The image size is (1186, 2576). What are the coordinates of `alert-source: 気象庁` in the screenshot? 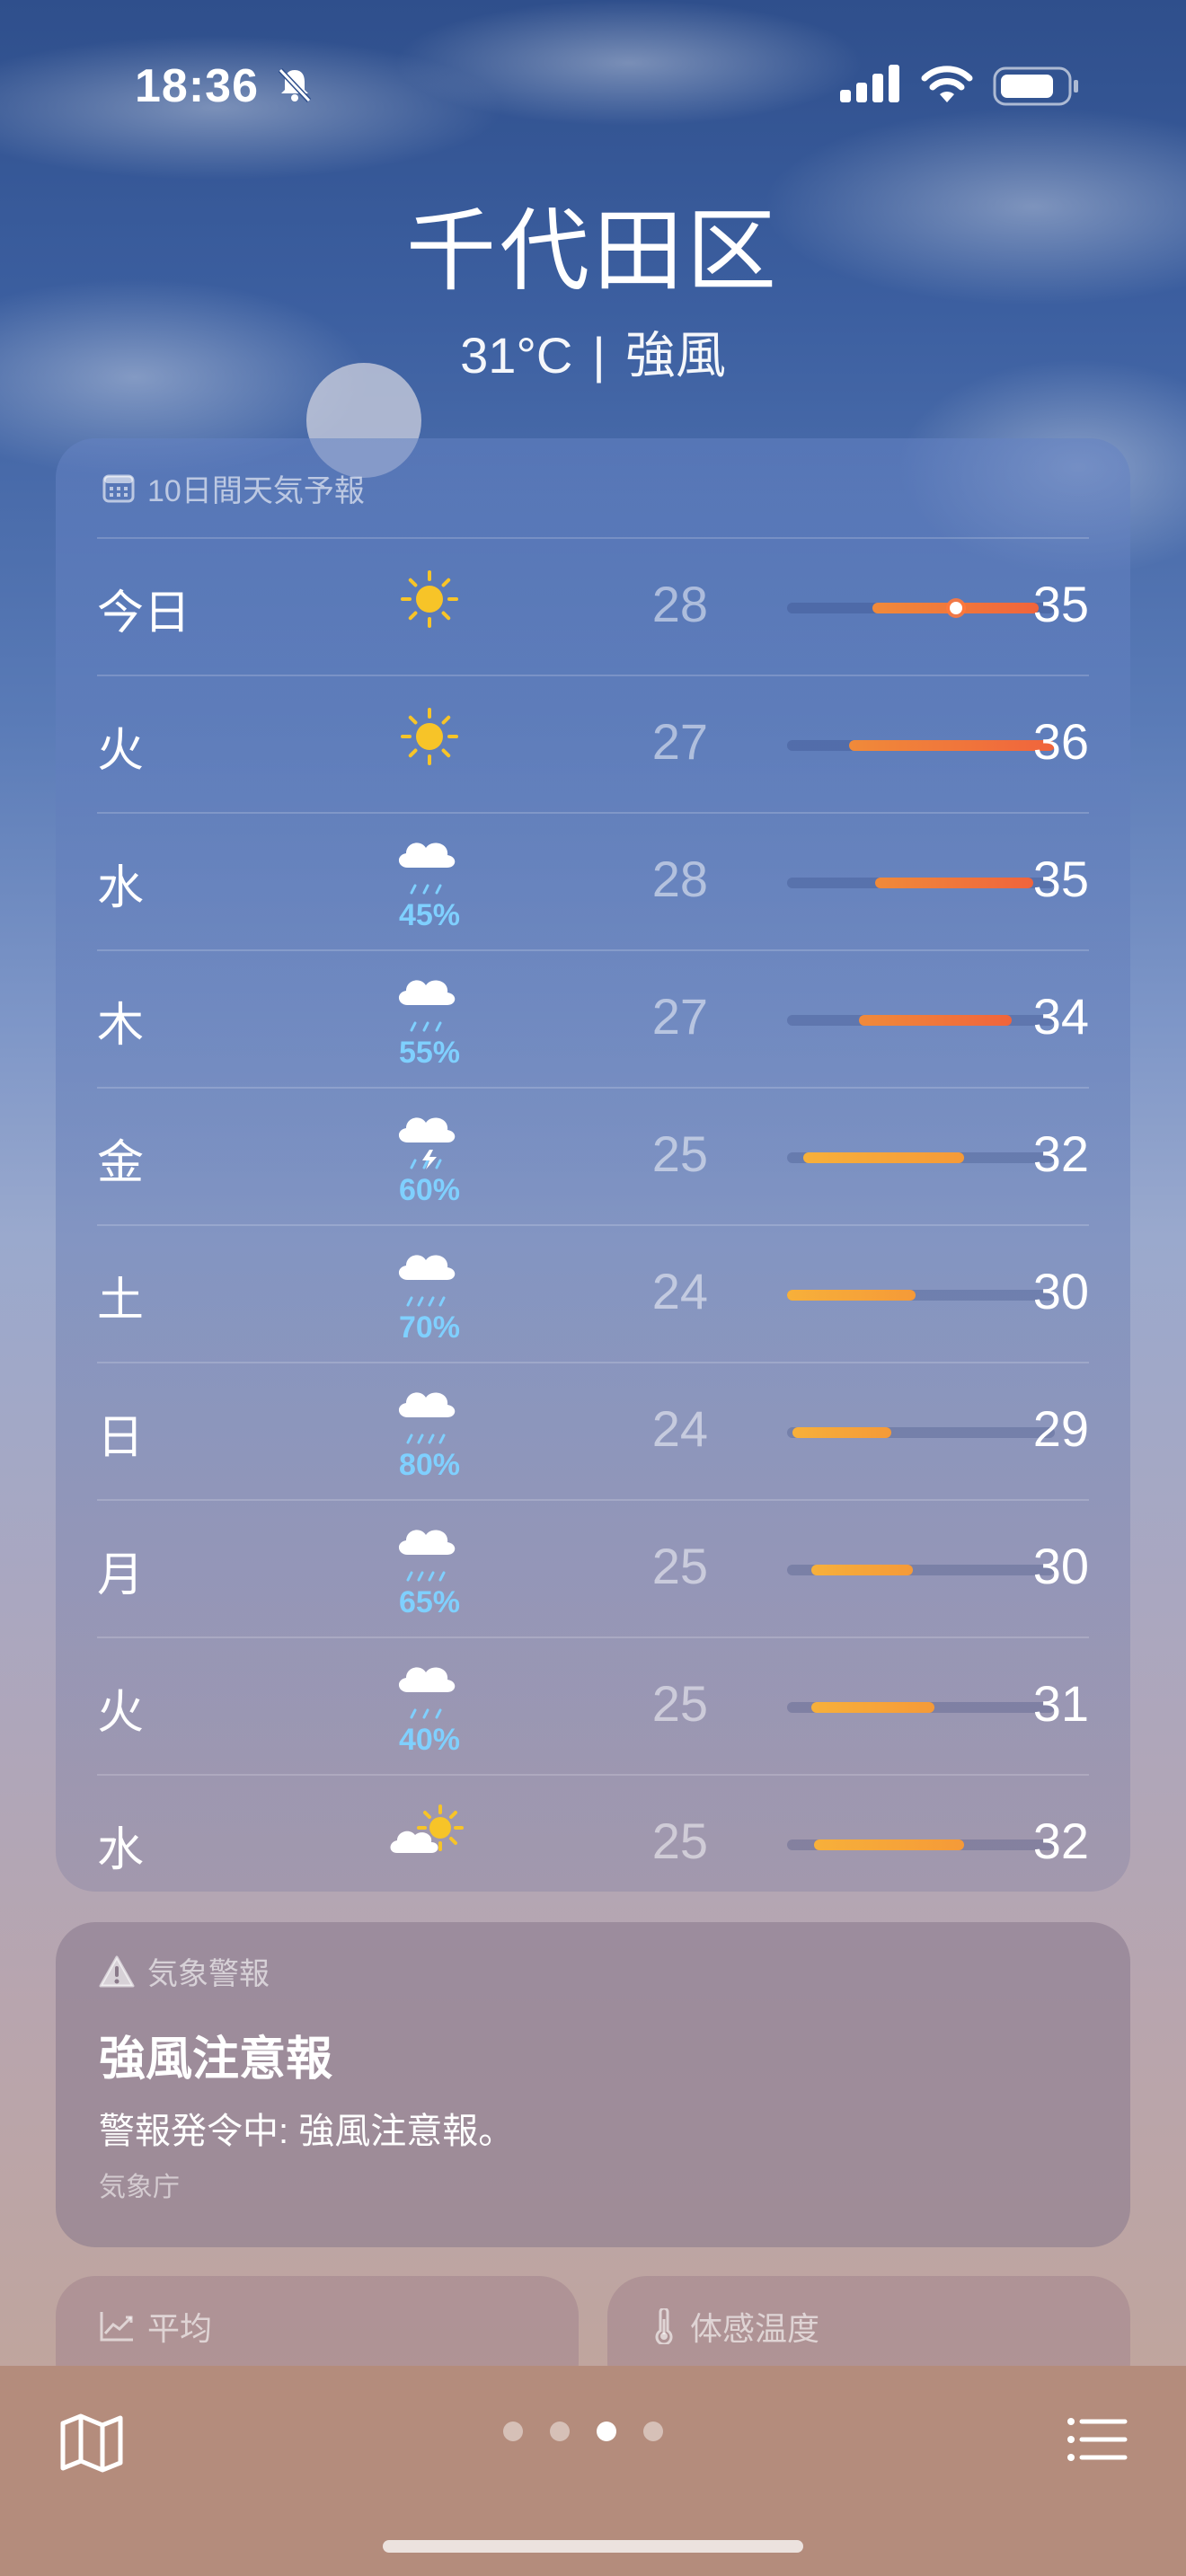 It's located at (139, 2187).